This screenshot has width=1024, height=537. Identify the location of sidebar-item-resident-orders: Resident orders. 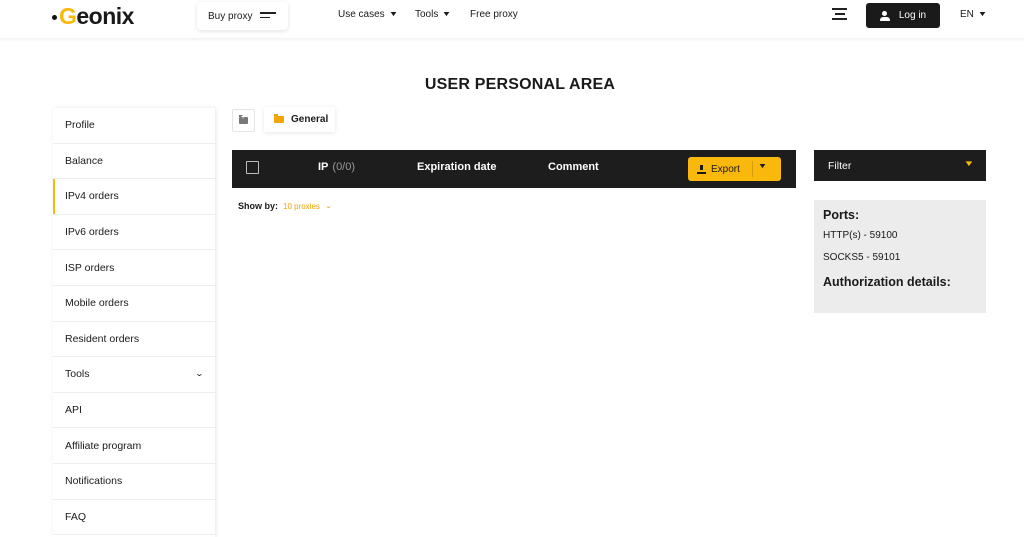
(134, 340).